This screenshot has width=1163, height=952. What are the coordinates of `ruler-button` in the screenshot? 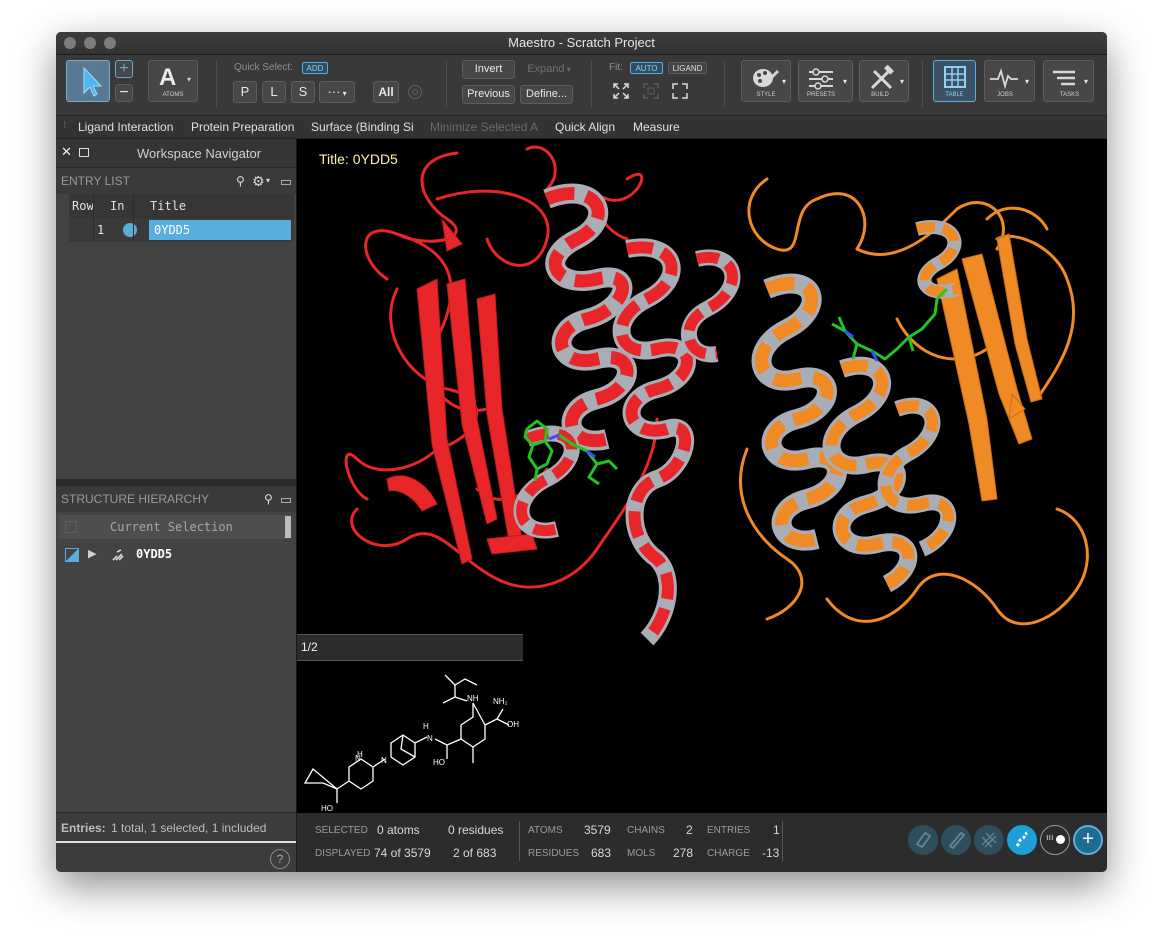 It's located at (956, 840).